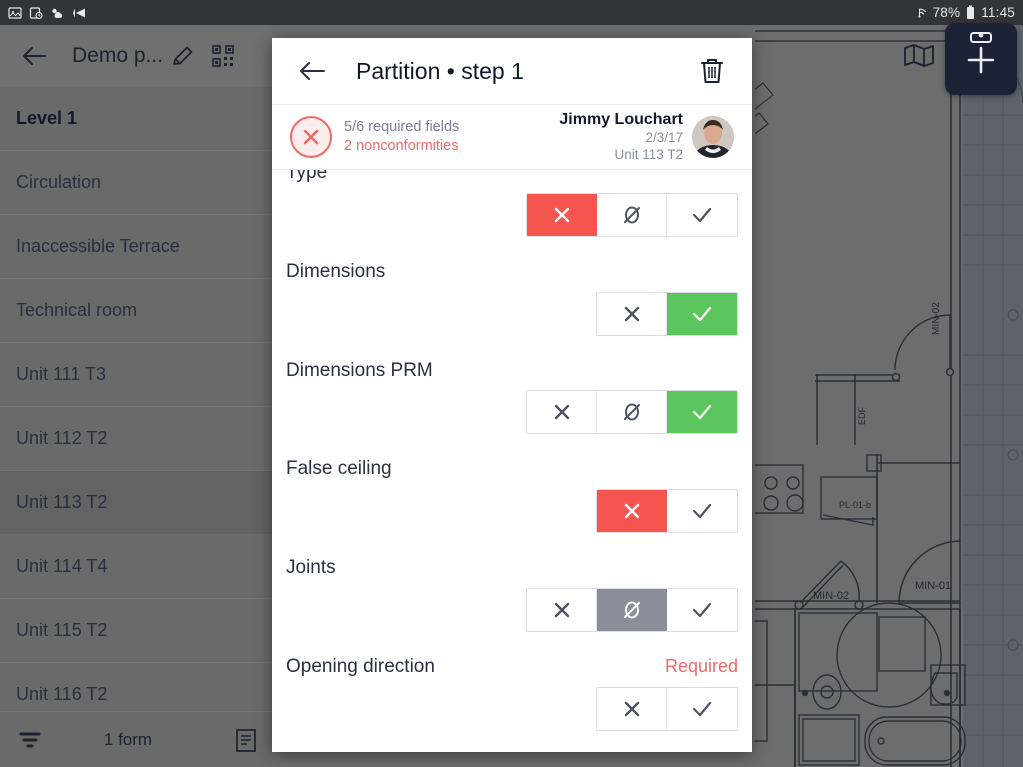 The image size is (1023, 767). What do you see at coordinates (621, 120) in the screenshot?
I see `assignee-name: Jimmy Louchart` at bounding box center [621, 120].